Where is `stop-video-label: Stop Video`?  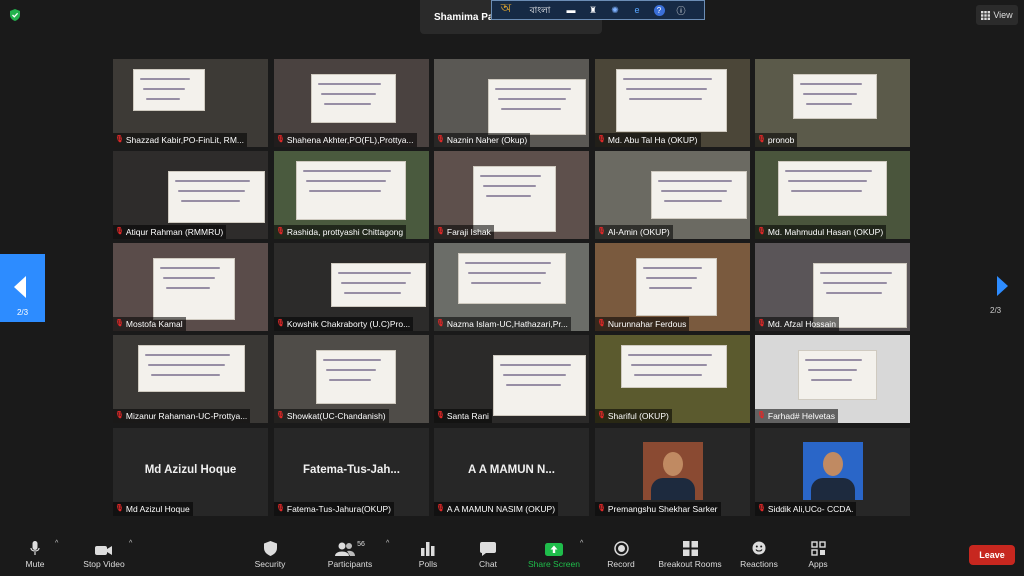
stop-video-label: Stop Video is located at coordinates (104, 564).